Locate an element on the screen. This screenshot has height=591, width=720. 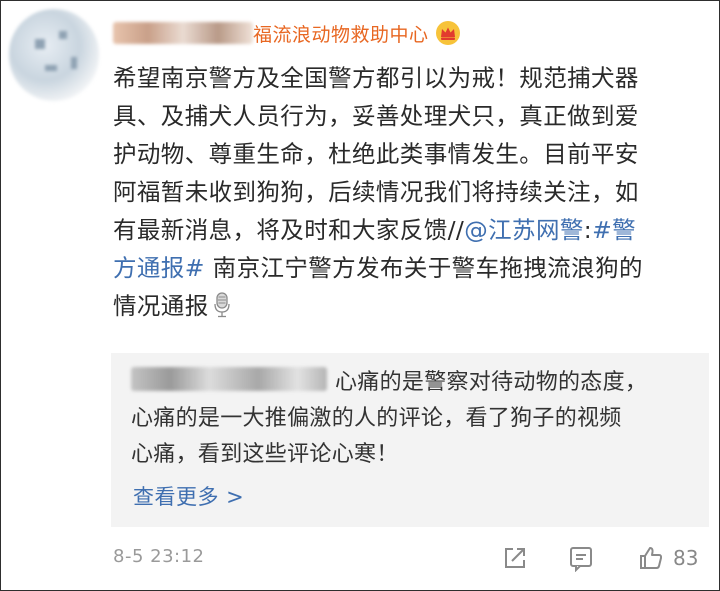
username-blurred is located at coordinates (183, 33).